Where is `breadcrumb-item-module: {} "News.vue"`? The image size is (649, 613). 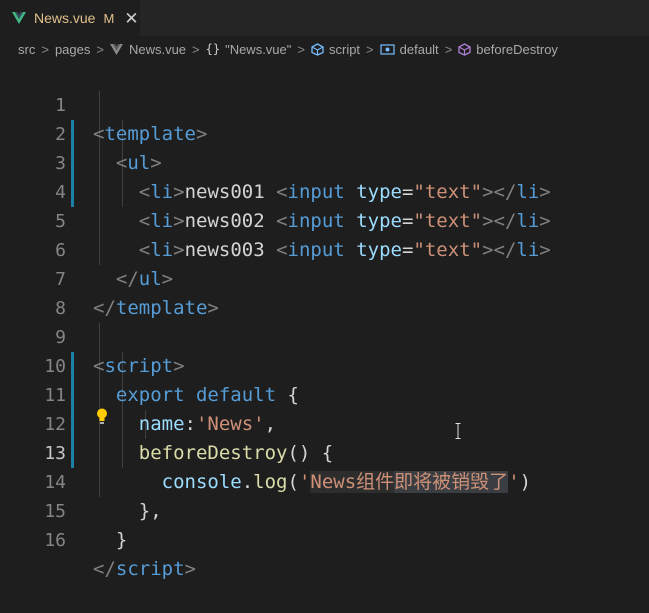 breadcrumb-item-module: {} "News.vue" is located at coordinates (249, 49).